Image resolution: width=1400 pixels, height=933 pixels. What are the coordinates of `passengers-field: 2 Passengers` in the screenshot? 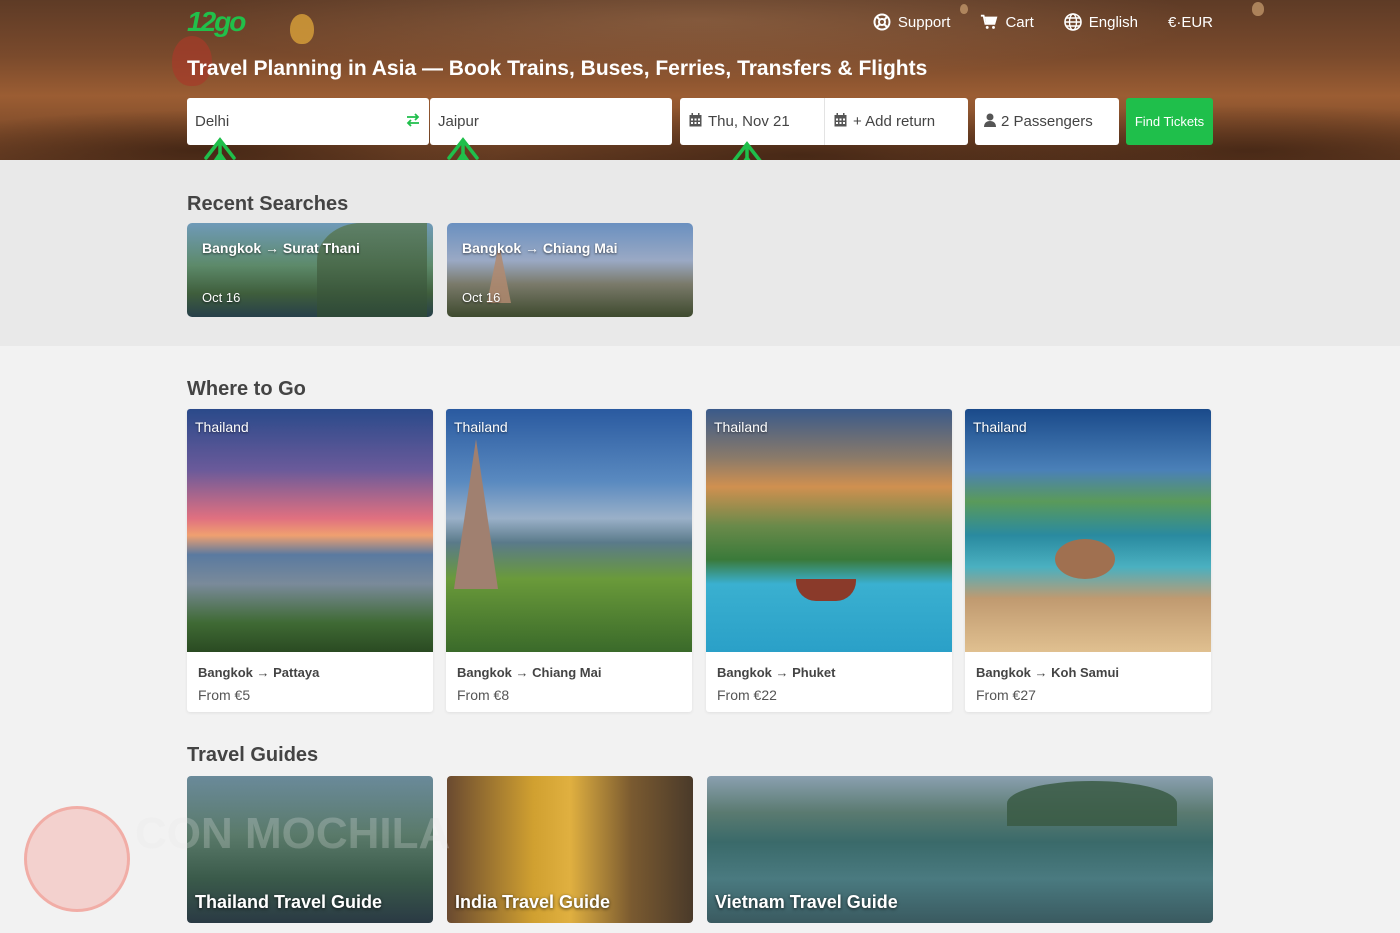 It's located at (1047, 121).